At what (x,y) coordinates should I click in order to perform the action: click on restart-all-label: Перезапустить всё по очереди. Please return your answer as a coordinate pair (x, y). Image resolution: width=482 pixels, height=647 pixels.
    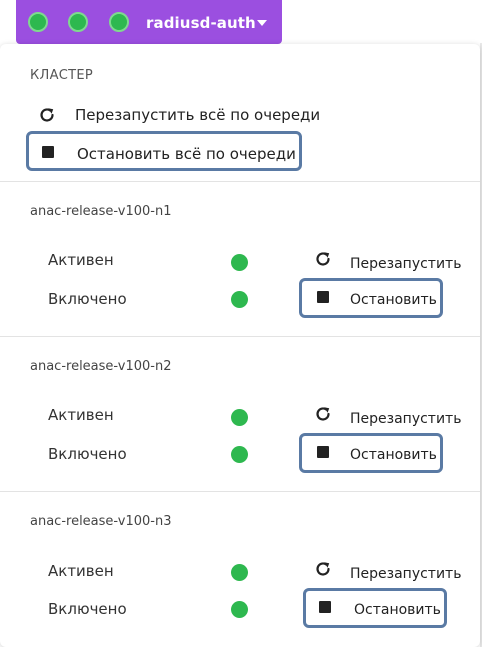
    Looking at the image, I should click on (198, 115).